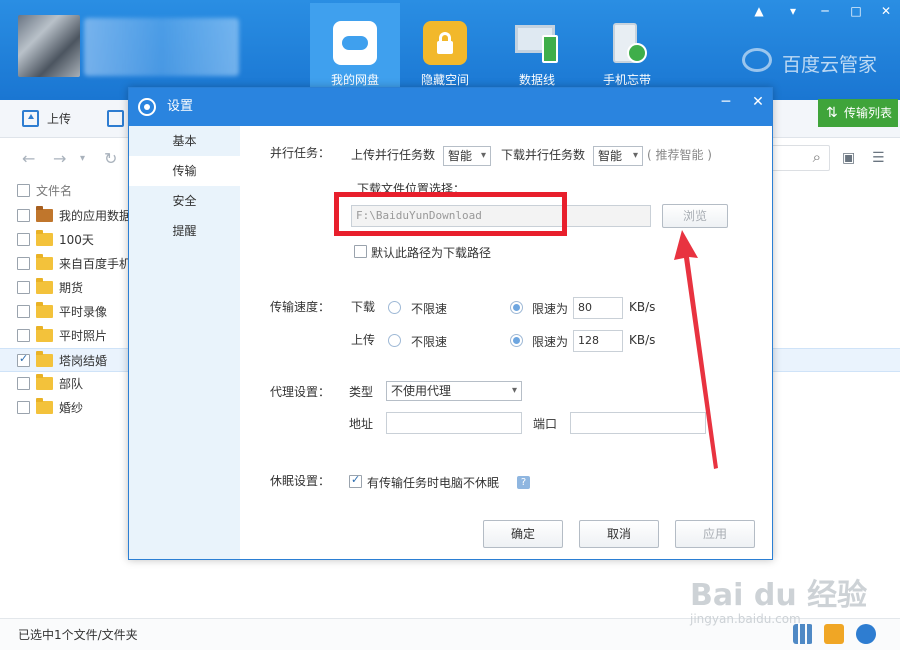 Image resolution: width=900 pixels, height=650 pixels. What do you see at coordinates (110, 158) in the screenshot?
I see `refresh-icon: ↻` at bounding box center [110, 158].